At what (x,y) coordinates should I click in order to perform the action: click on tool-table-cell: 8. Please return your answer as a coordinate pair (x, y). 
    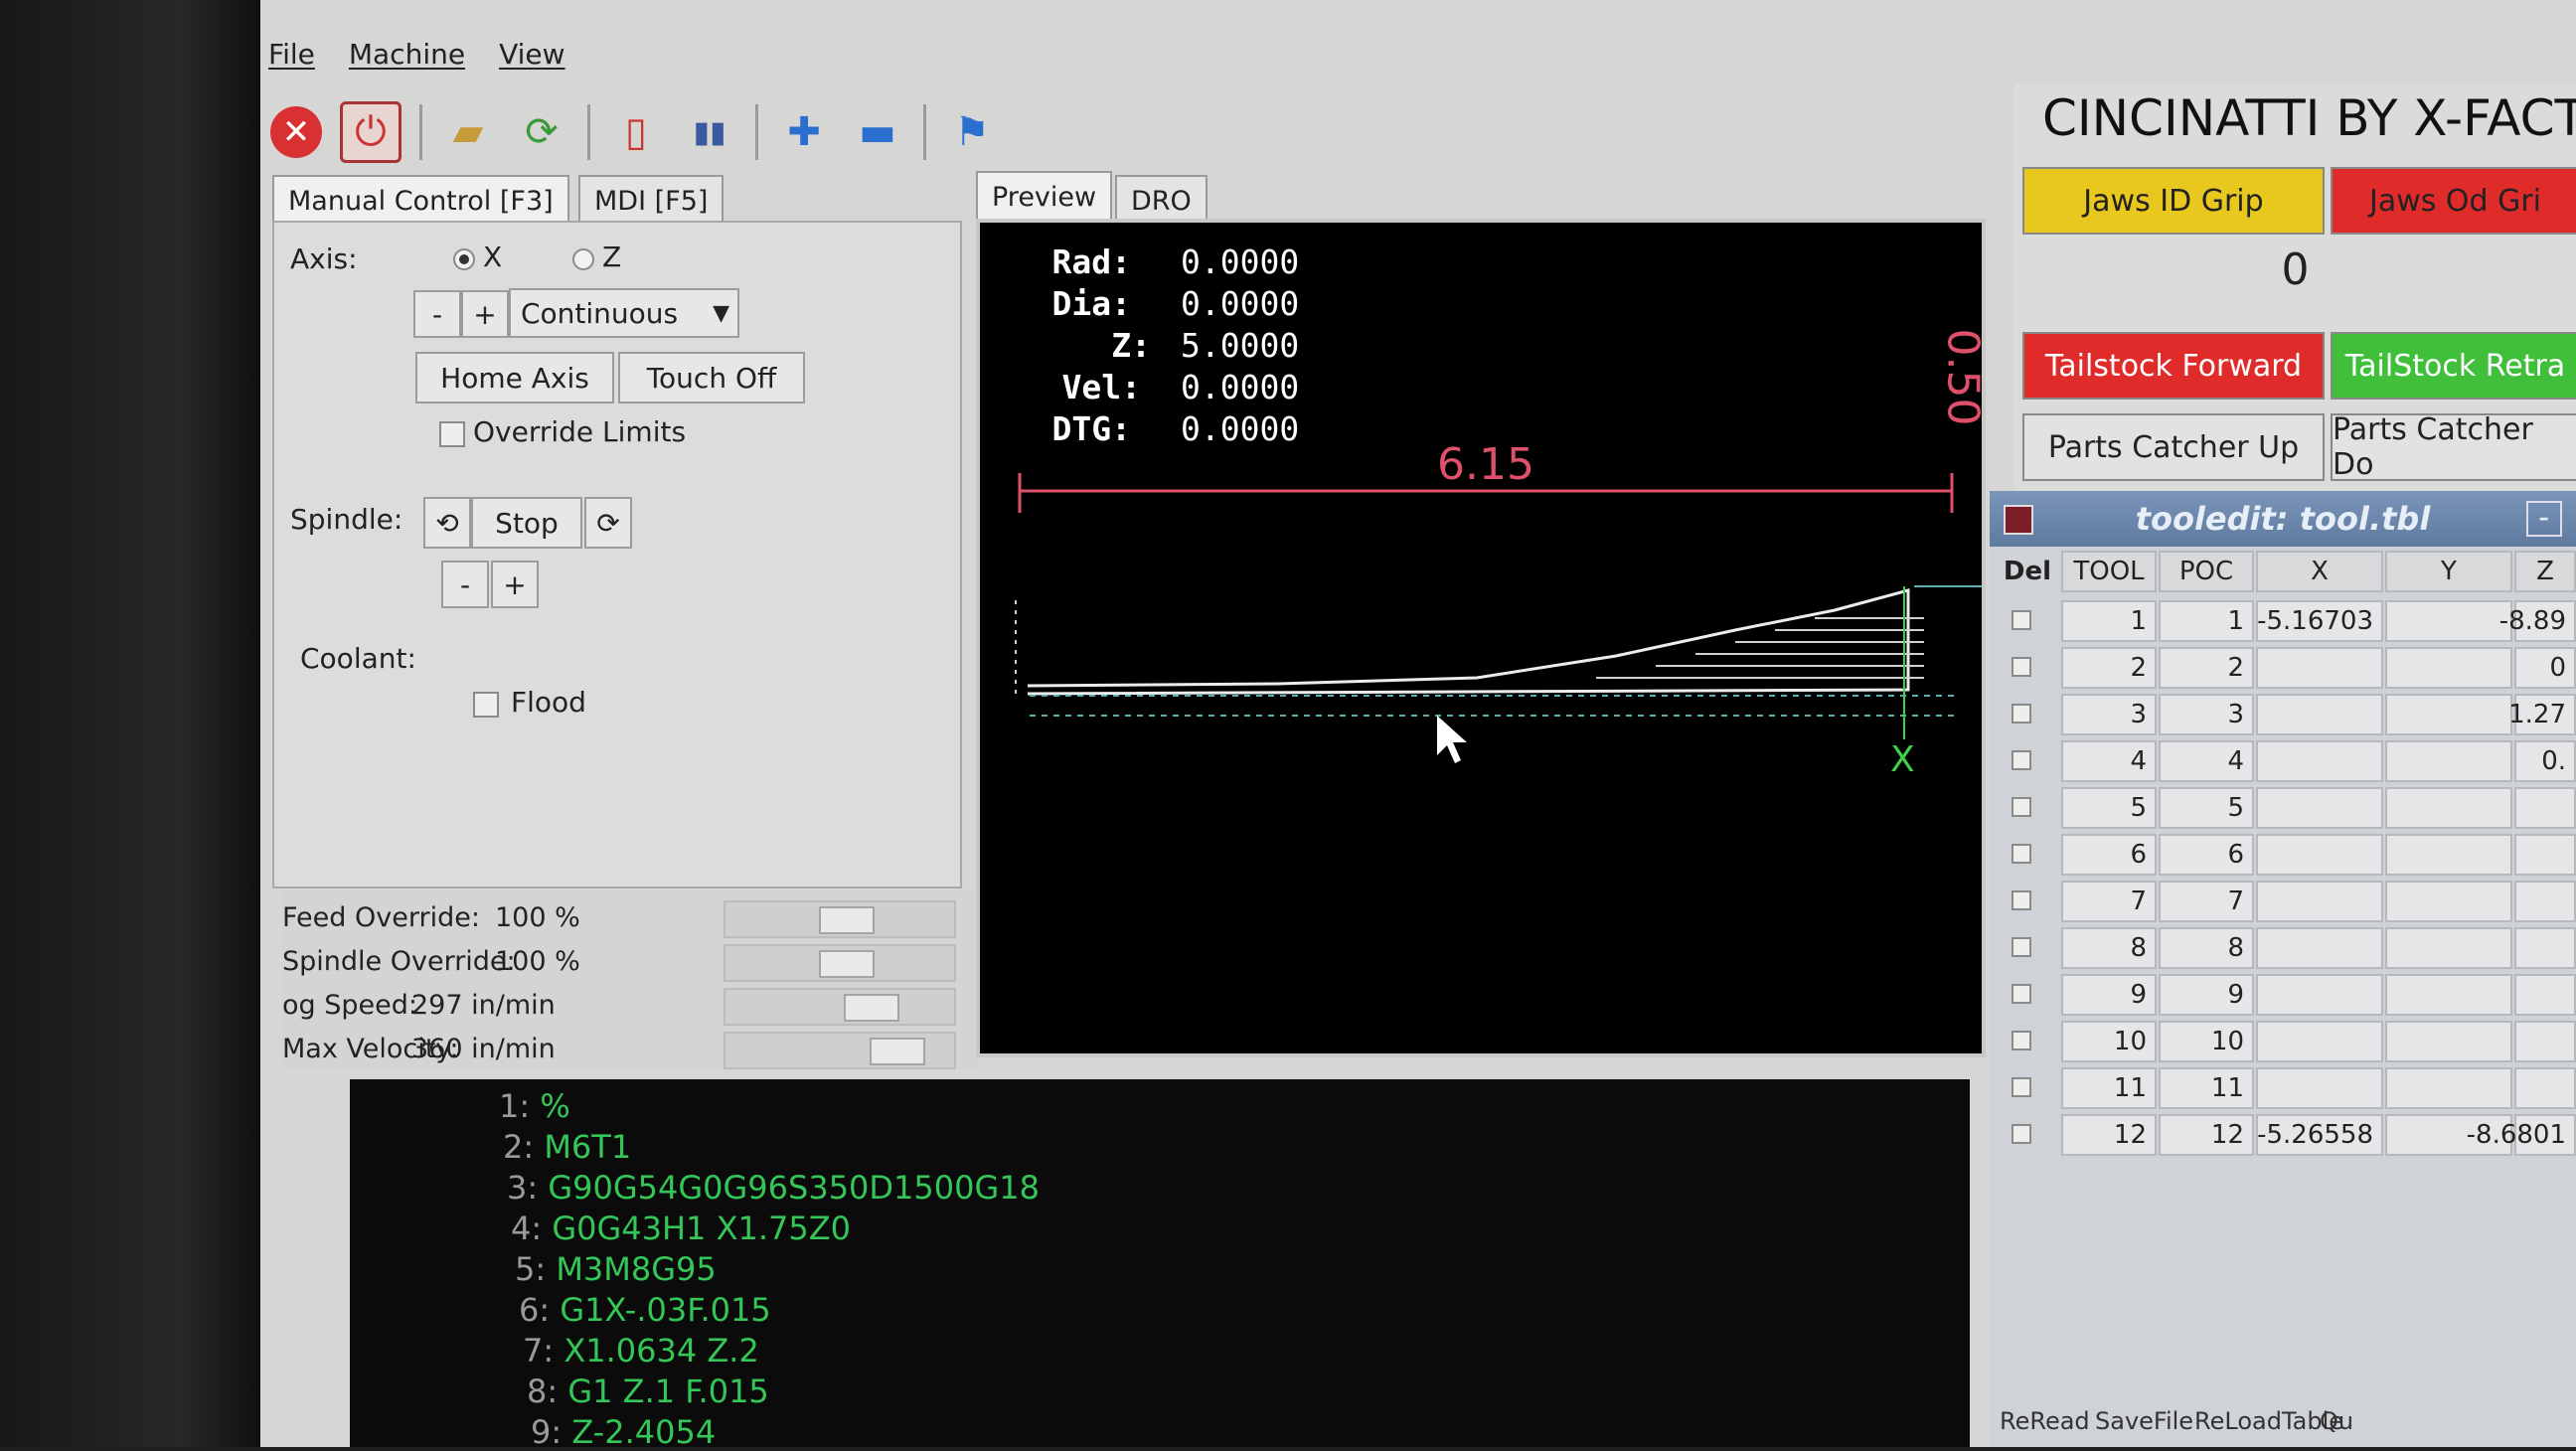
    Looking at the image, I should click on (2206, 948).